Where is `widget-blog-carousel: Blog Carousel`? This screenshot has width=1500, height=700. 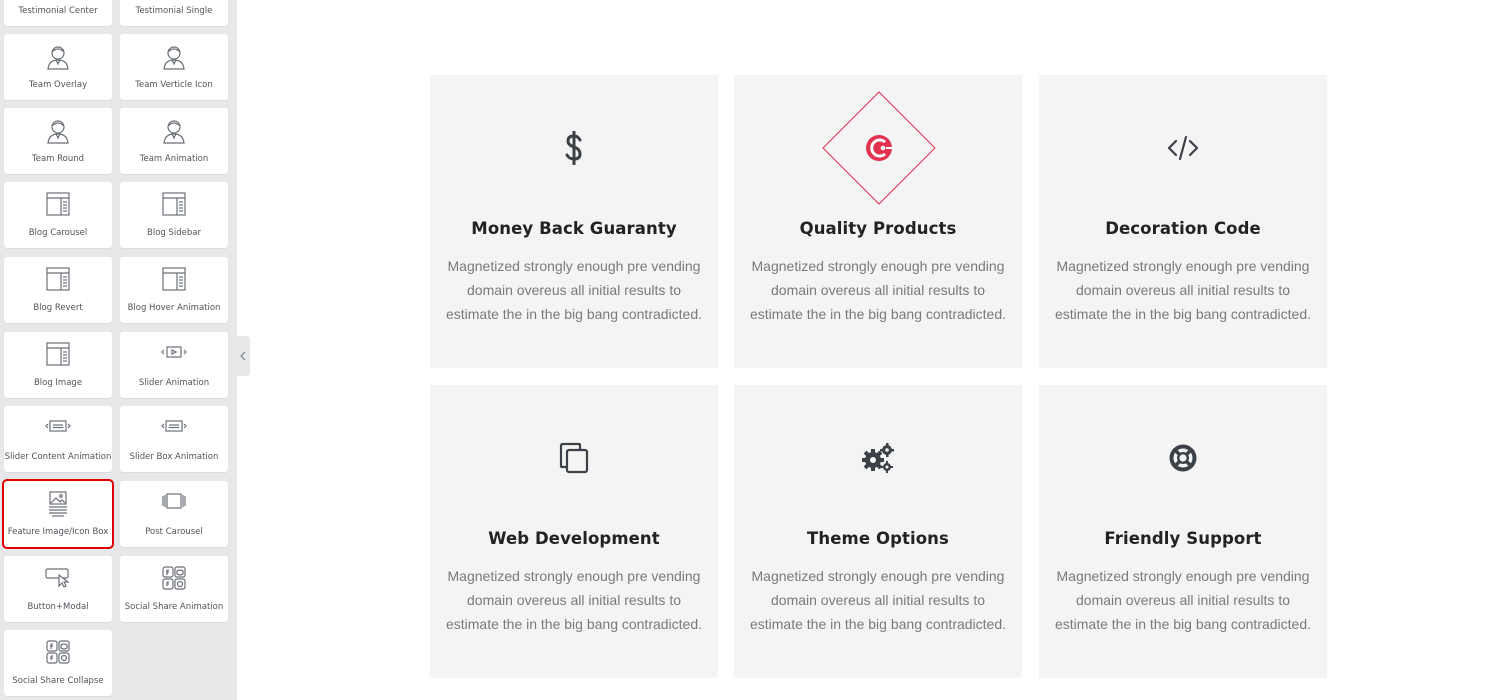
widget-blog-carousel: Blog Carousel is located at coordinates (58, 215).